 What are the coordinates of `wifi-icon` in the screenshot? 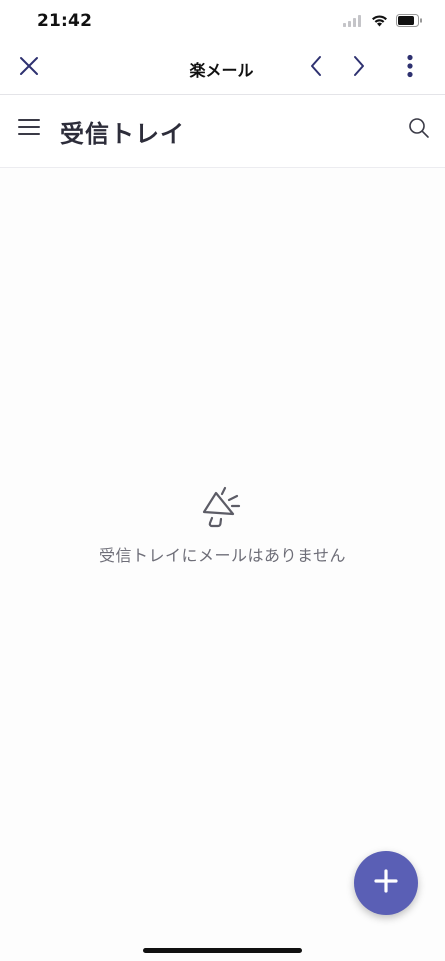 It's located at (379, 21).